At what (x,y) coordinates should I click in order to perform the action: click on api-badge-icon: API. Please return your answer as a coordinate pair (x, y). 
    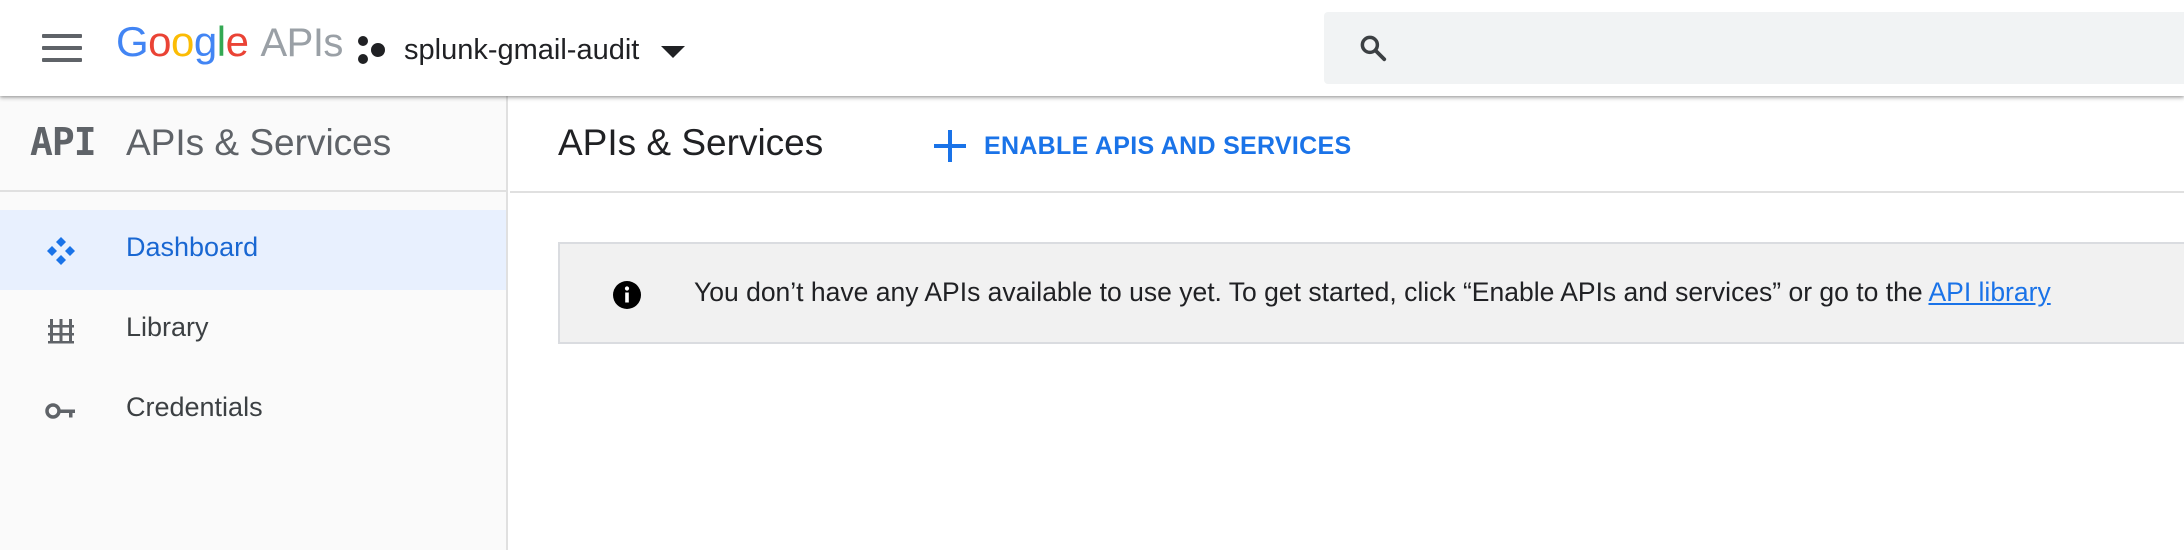
    Looking at the image, I should click on (63, 142).